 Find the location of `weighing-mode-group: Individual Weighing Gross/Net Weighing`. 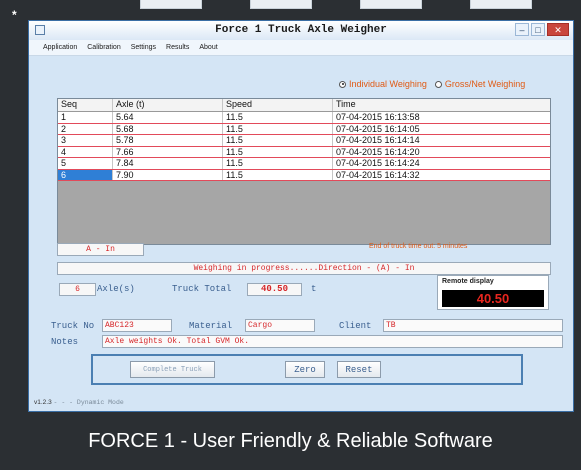

weighing-mode-group: Individual Weighing Gross/Net Weighing is located at coordinates (432, 84).